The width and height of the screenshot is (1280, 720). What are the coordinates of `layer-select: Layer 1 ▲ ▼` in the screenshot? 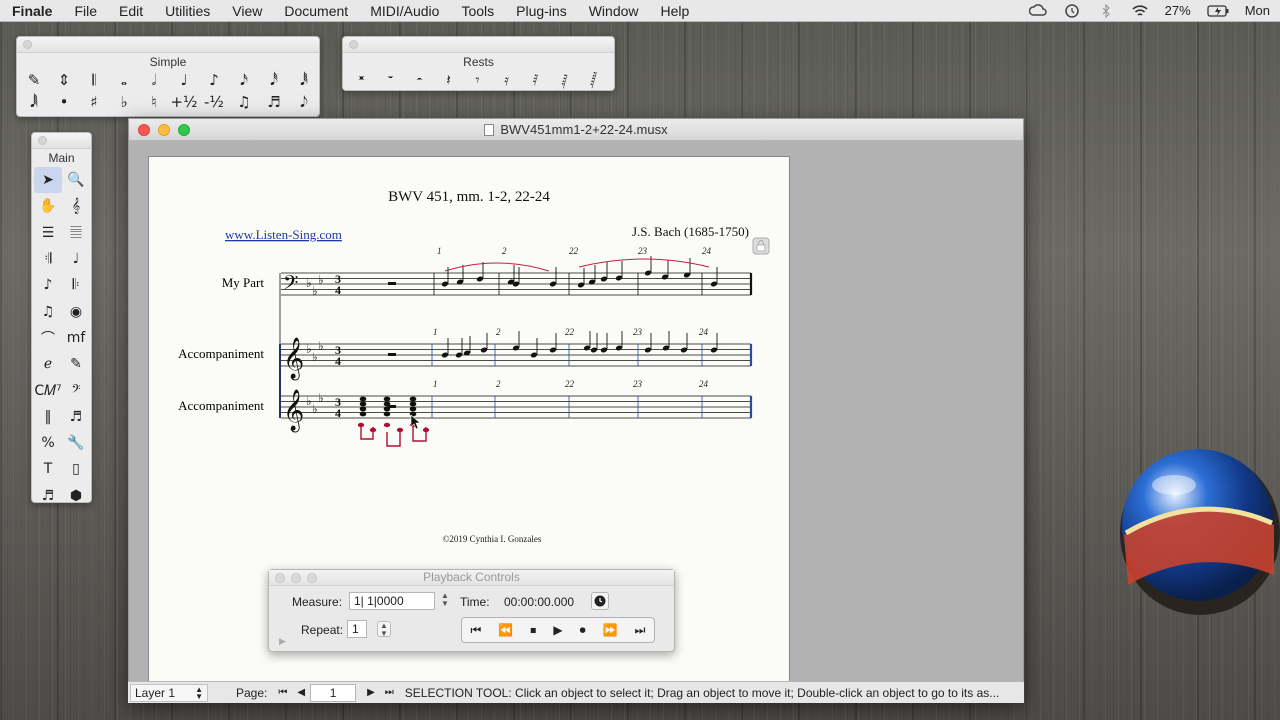 It's located at (169, 692).